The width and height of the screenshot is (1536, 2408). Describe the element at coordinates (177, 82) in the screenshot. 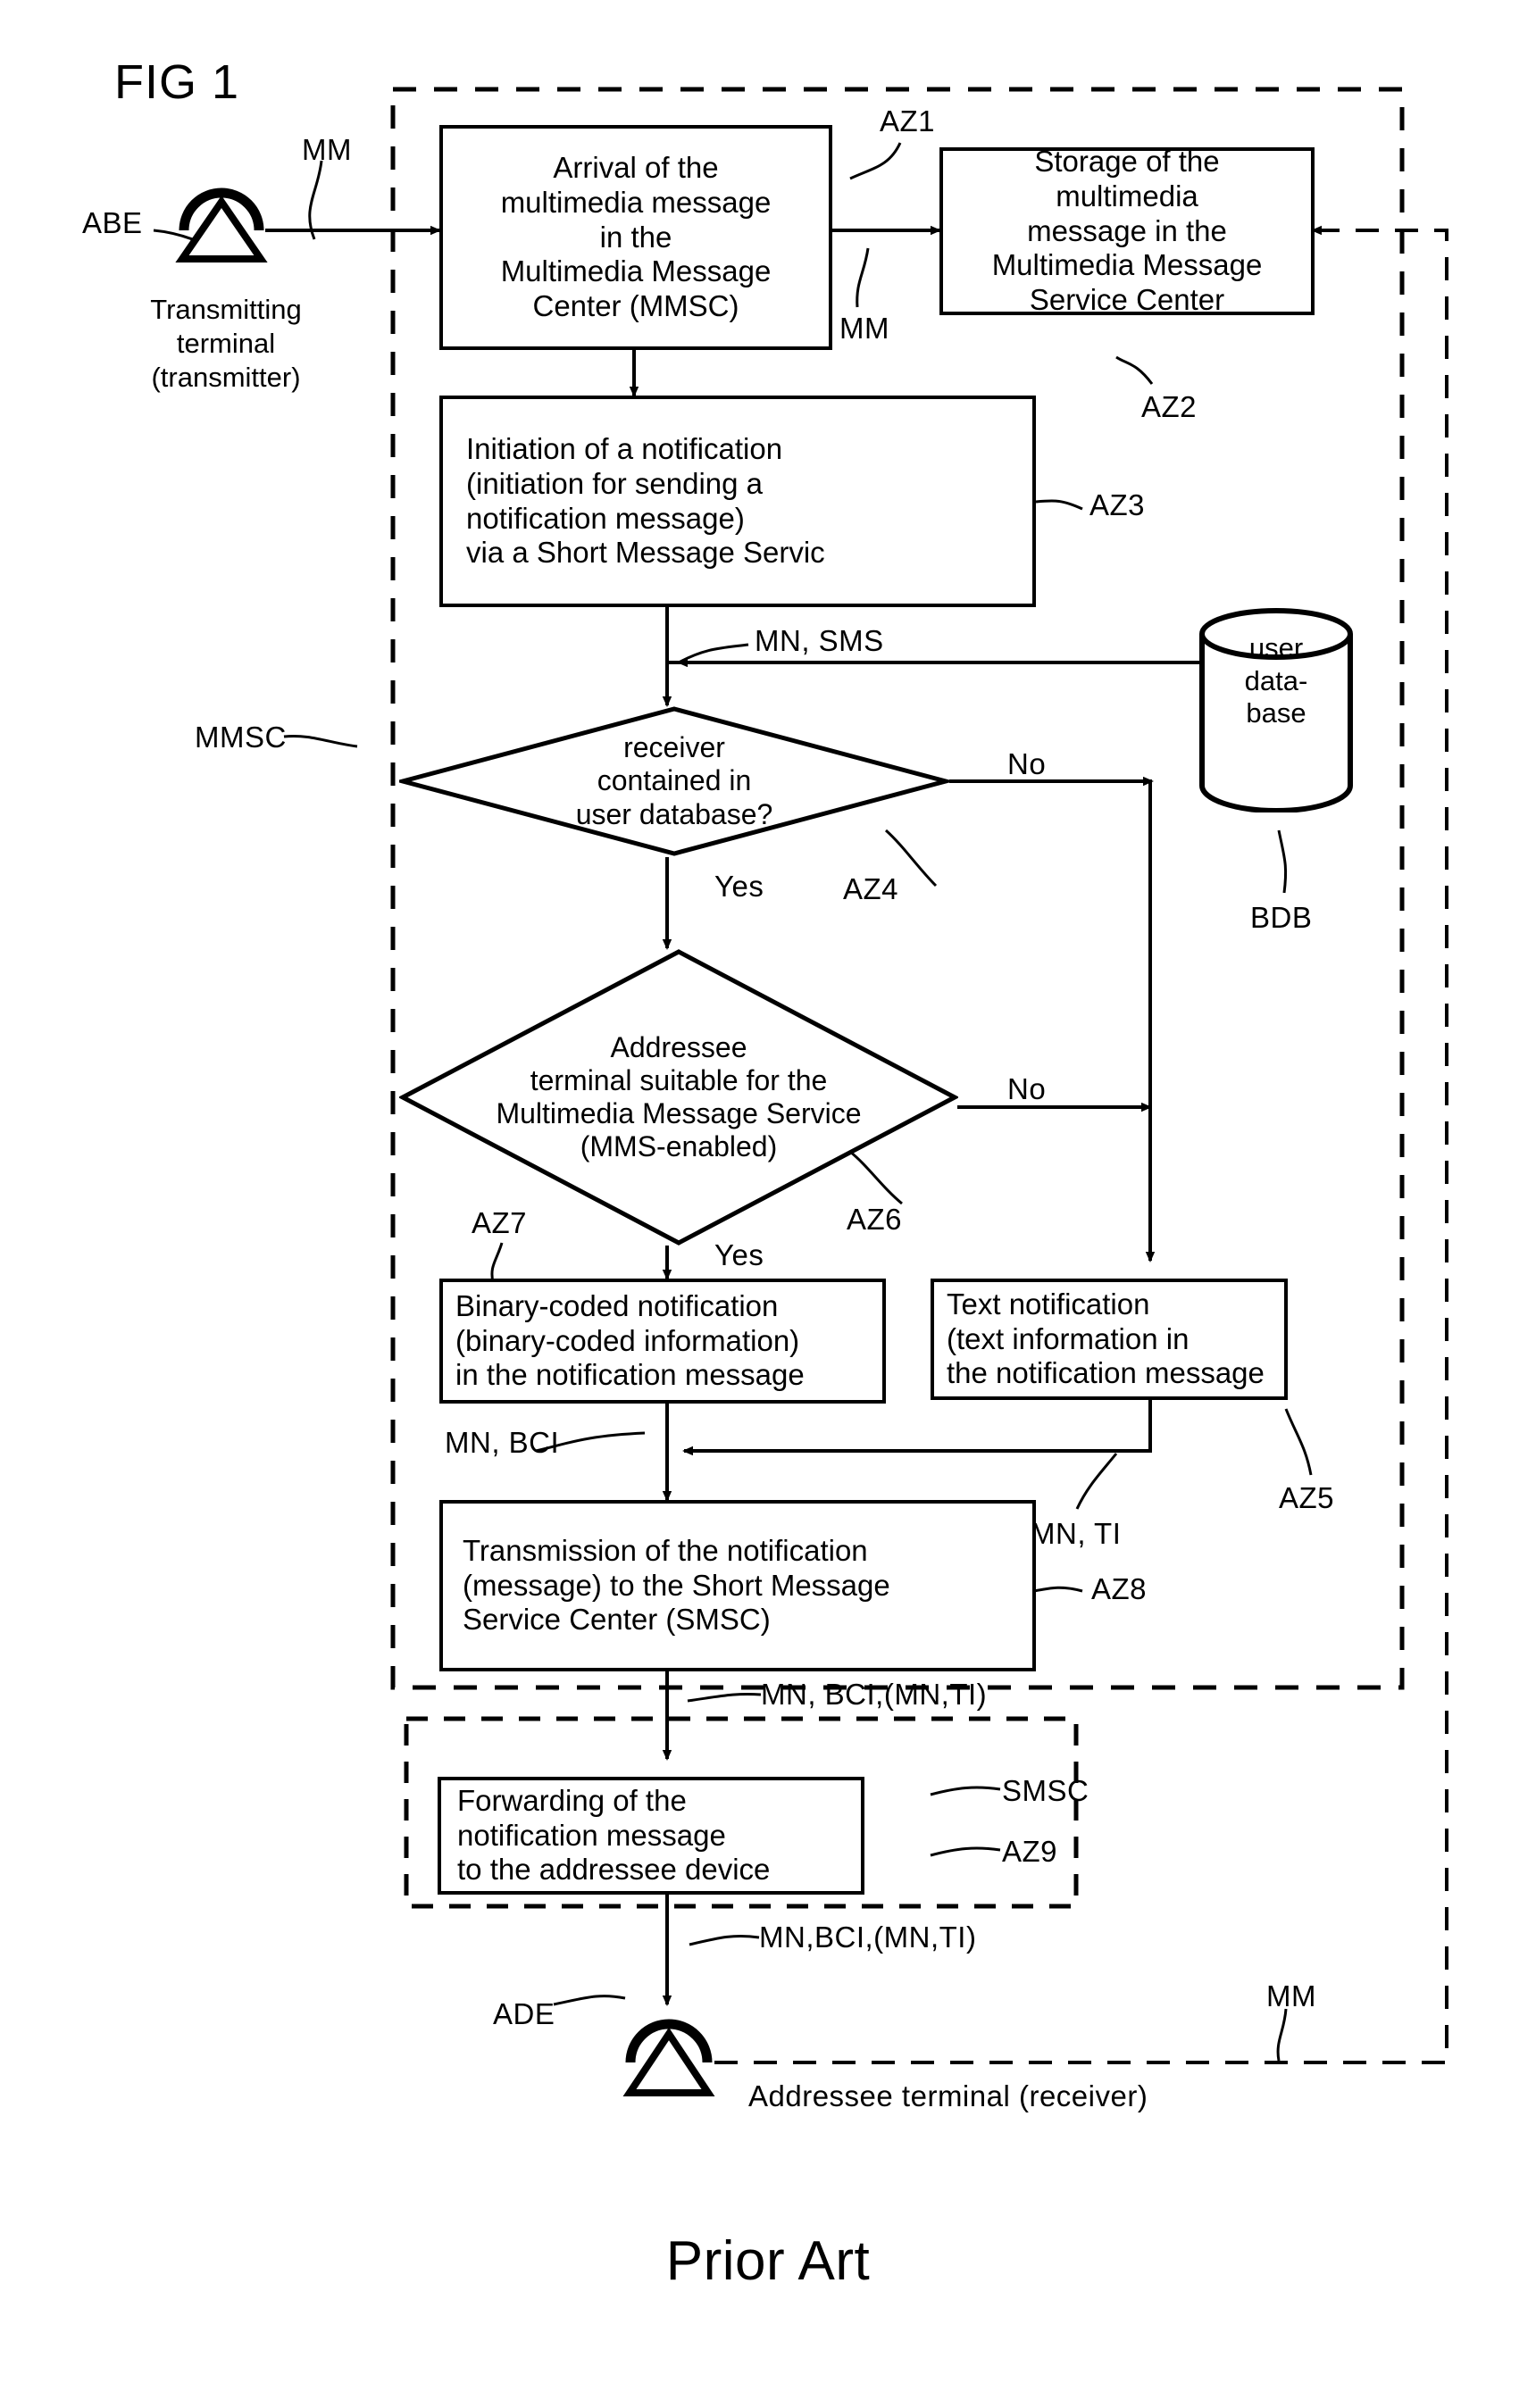

I see `figure-label: FIG 1` at that location.